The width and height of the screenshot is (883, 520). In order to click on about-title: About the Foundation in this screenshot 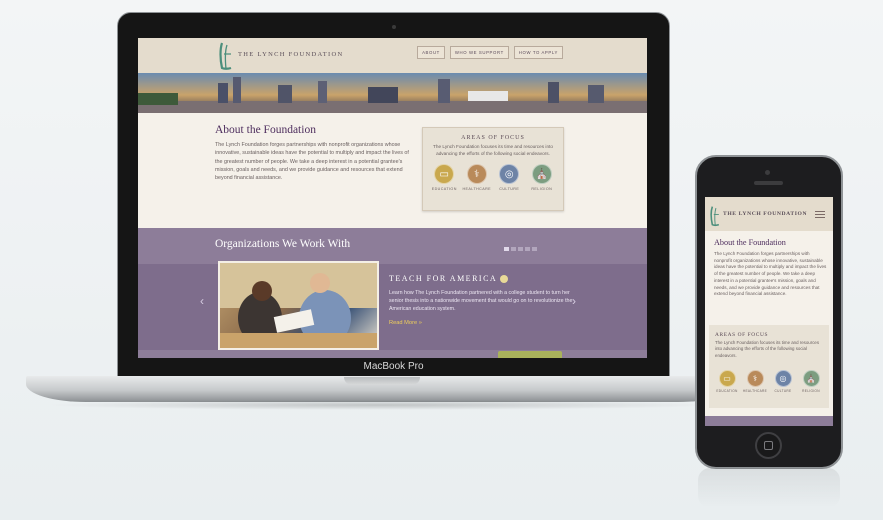, I will do `click(265, 130)`.